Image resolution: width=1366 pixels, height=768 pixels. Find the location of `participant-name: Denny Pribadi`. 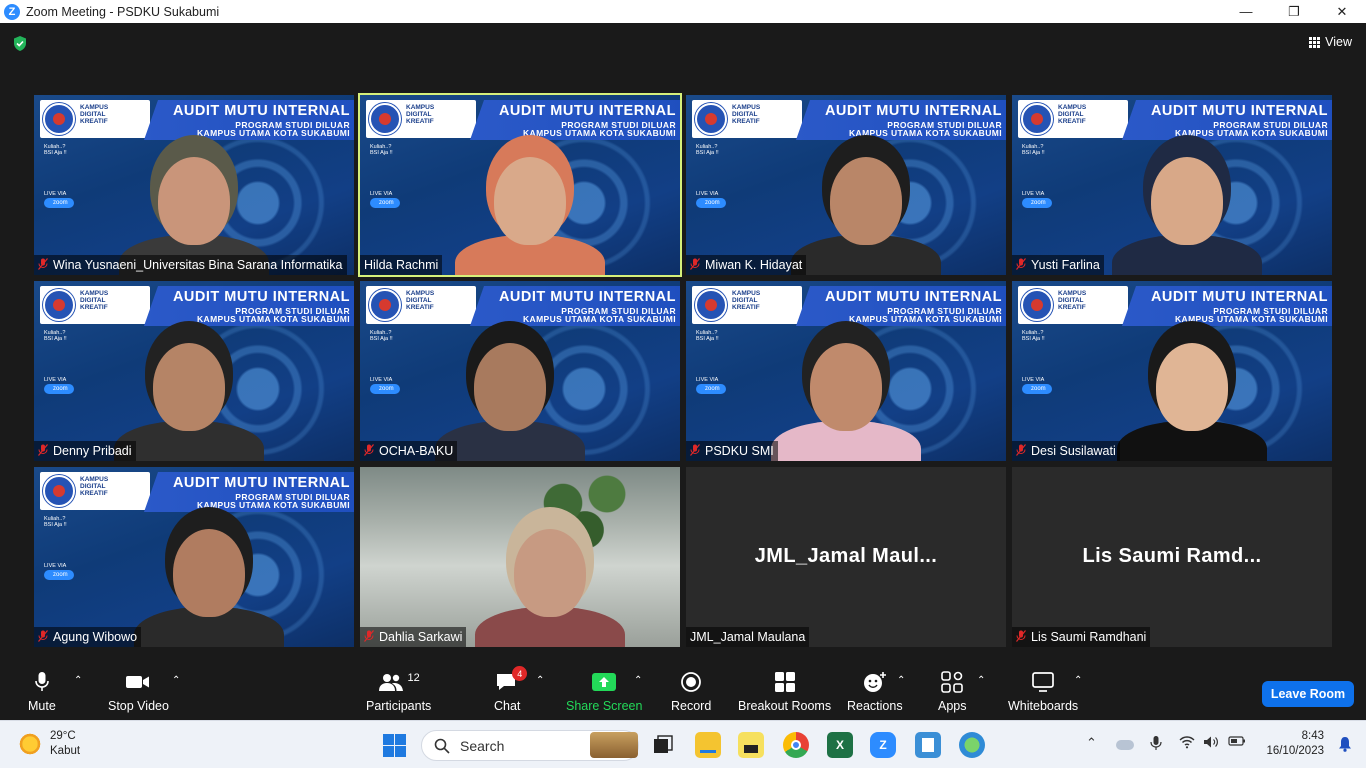

participant-name: Denny Pribadi is located at coordinates (92, 451).